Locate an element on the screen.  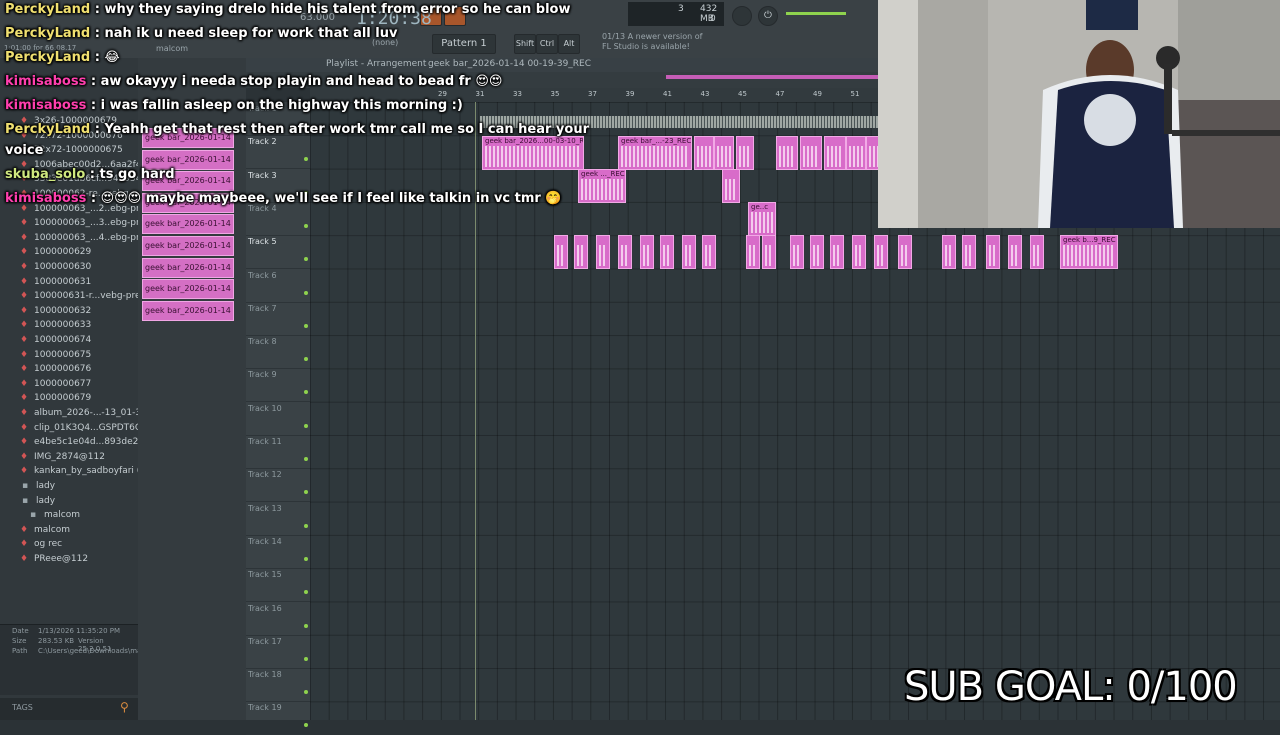
audio-clip: geek b...9_REC is located at coordinates (1089, 252).